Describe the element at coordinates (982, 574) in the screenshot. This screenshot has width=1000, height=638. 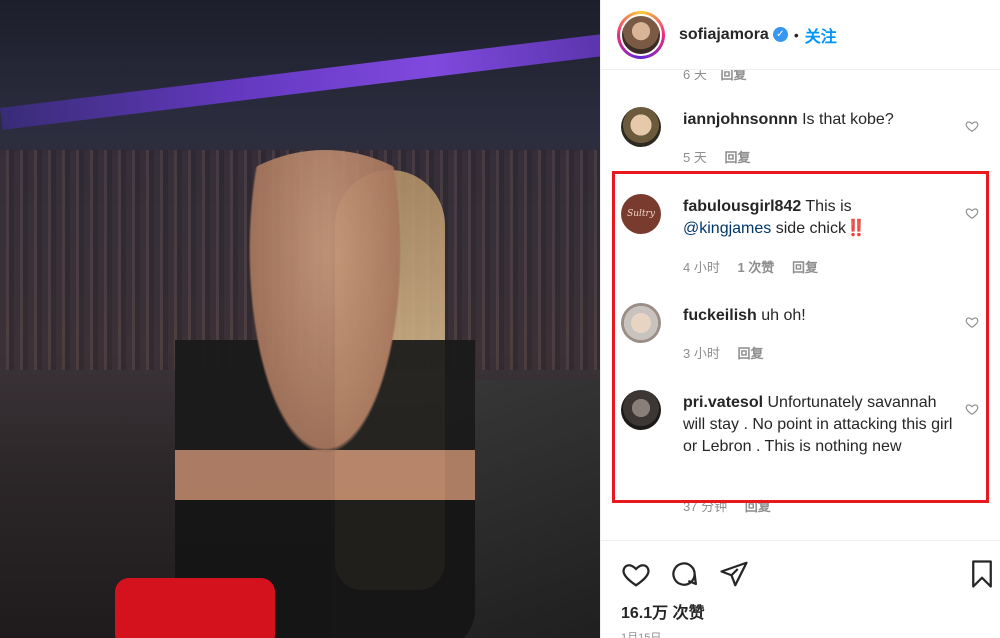
I see `bookmark-icon` at that location.